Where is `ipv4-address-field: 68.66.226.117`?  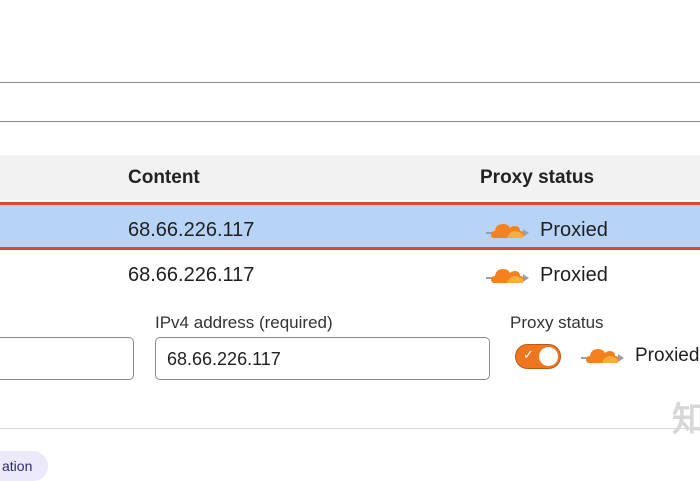 ipv4-address-field: 68.66.226.117 is located at coordinates (322, 358).